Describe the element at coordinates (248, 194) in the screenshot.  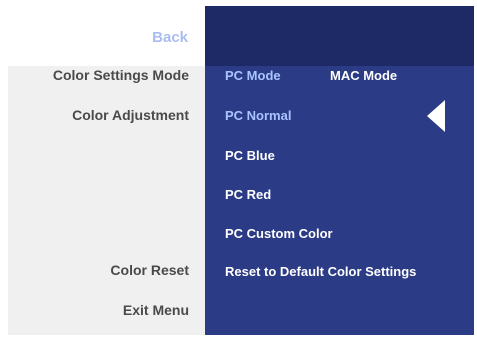
I see `option-pc-red: PC Red` at that location.